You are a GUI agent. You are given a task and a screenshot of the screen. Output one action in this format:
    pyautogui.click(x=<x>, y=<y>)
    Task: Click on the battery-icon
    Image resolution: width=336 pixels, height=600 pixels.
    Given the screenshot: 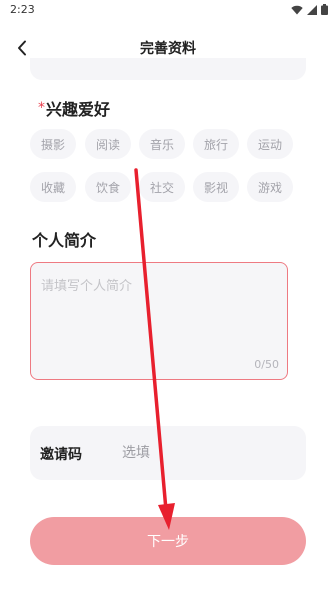 What is the action you would take?
    pyautogui.click(x=324, y=9)
    